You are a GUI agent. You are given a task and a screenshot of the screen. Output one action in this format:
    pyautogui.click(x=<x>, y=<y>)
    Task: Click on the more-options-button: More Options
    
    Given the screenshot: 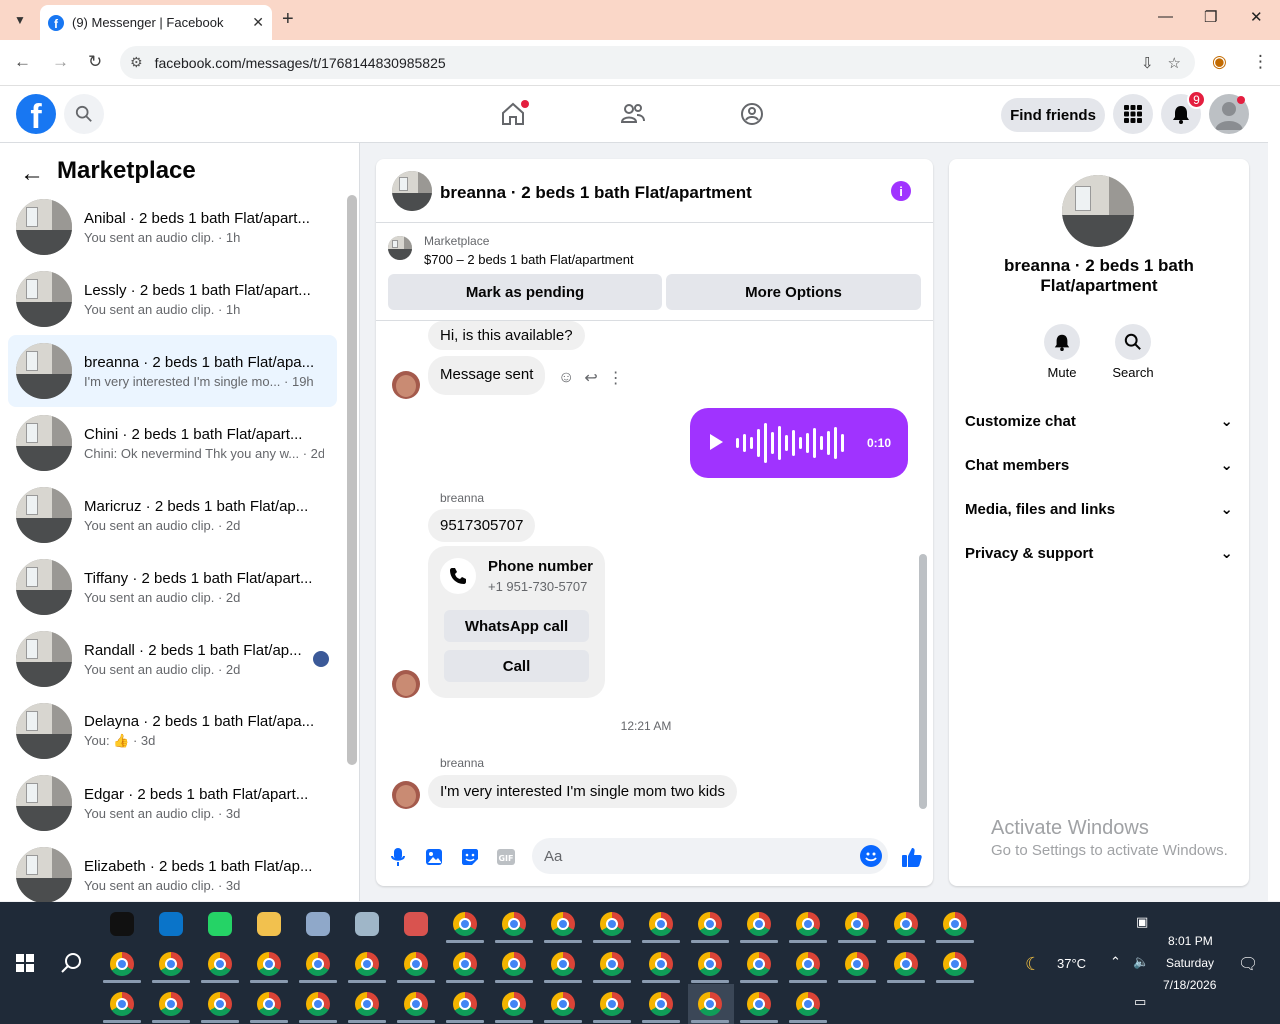 What is the action you would take?
    pyautogui.click(x=793, y=292)
    